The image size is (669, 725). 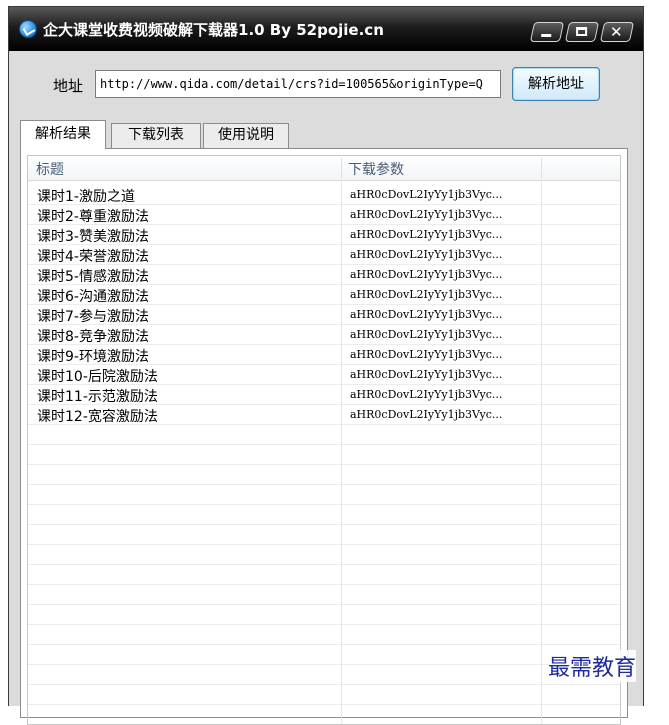 I want to click on row-title: 课时9-环境激励法, so click(x=93, y=357).